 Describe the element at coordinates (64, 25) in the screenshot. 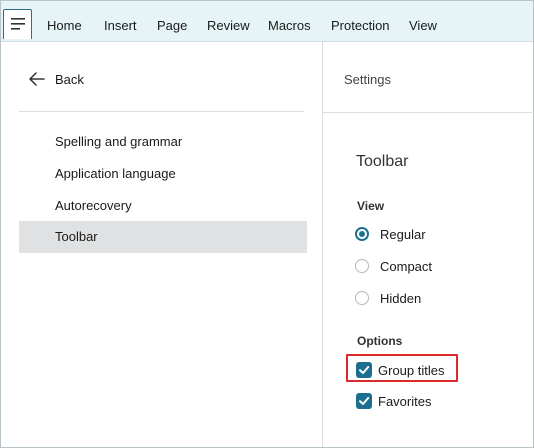

I see `menu-home: Home` at that location.